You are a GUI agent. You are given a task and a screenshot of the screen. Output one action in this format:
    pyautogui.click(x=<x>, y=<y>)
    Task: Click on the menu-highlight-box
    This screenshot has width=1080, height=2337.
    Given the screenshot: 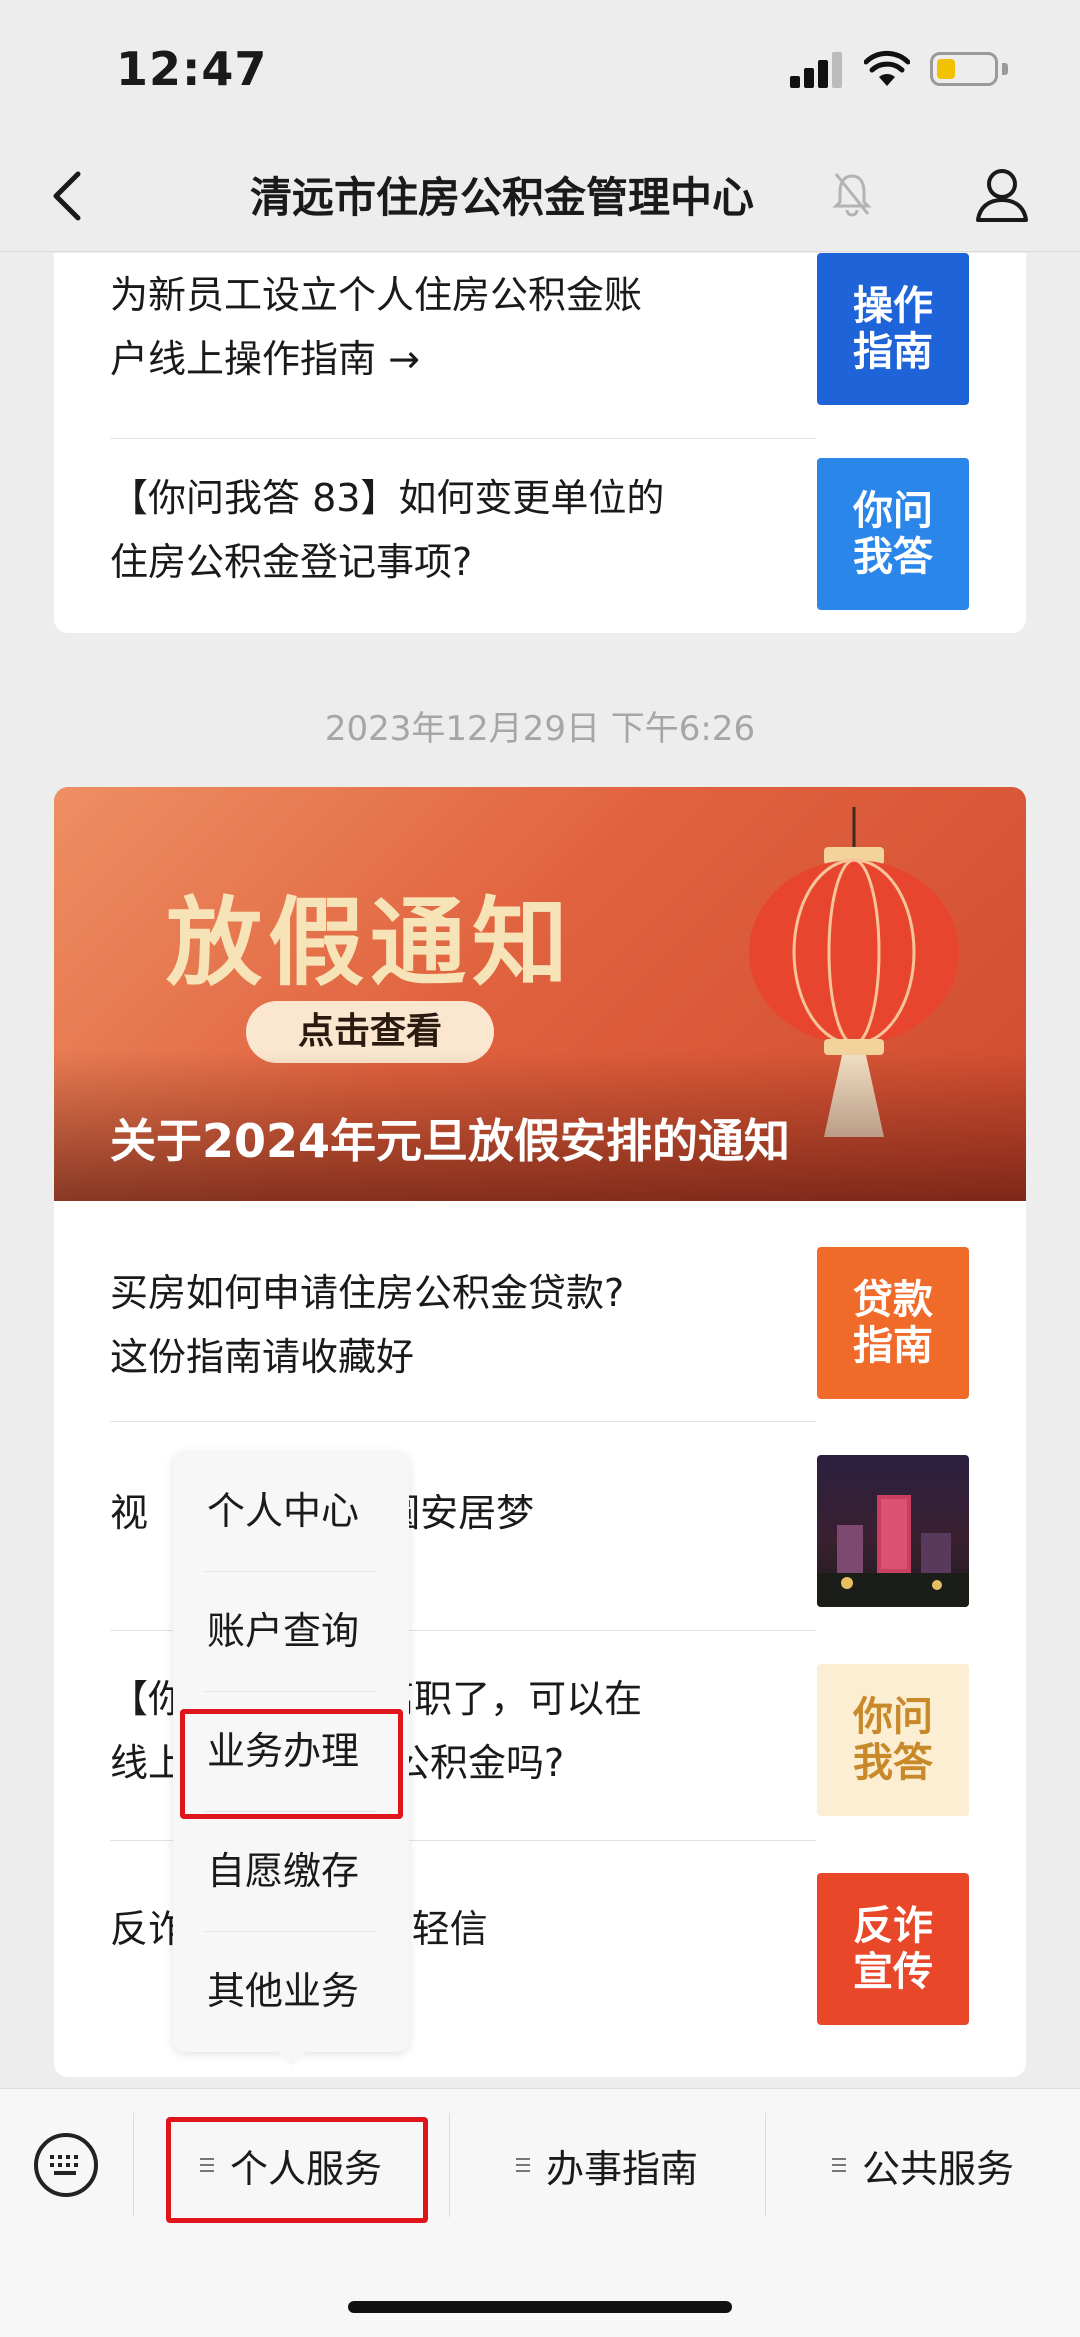 What is the action you would take?
    pyautogui.click(x=291, y=1764)
    